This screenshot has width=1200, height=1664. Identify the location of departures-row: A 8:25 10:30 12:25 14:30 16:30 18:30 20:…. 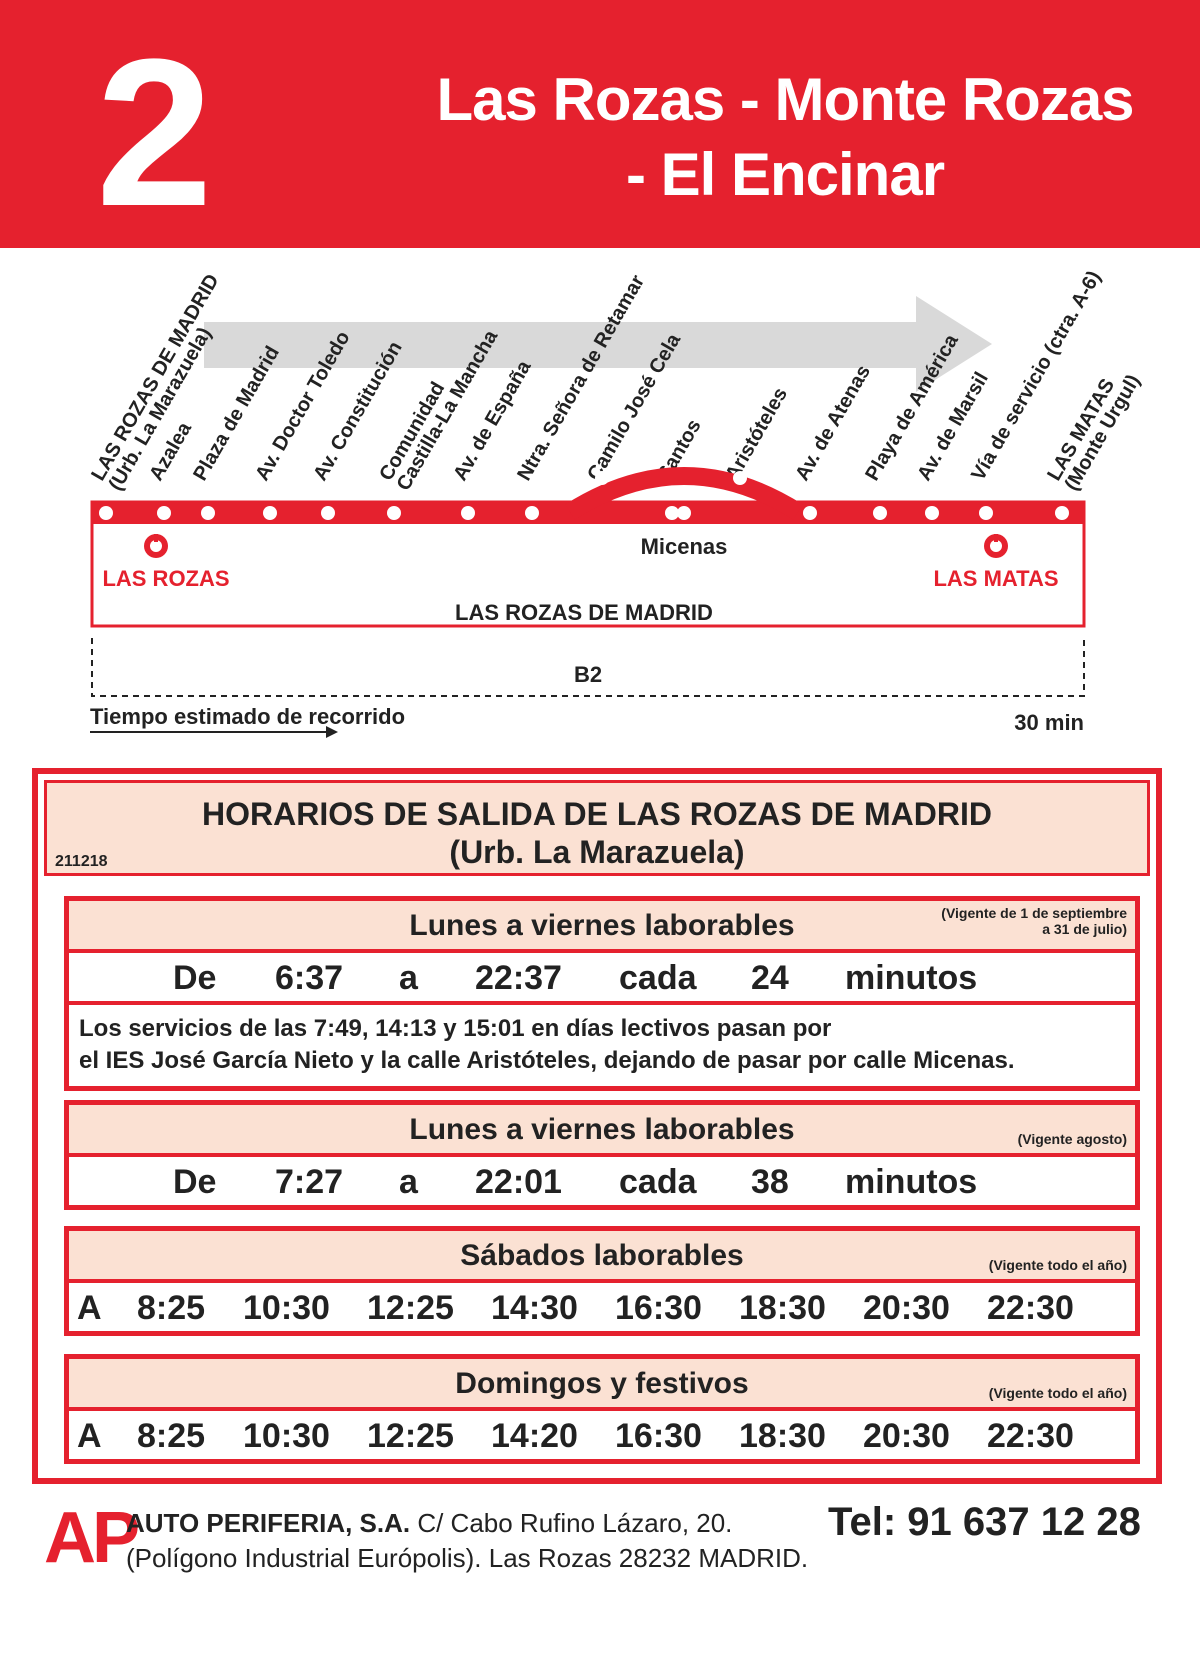
(602, 1307).